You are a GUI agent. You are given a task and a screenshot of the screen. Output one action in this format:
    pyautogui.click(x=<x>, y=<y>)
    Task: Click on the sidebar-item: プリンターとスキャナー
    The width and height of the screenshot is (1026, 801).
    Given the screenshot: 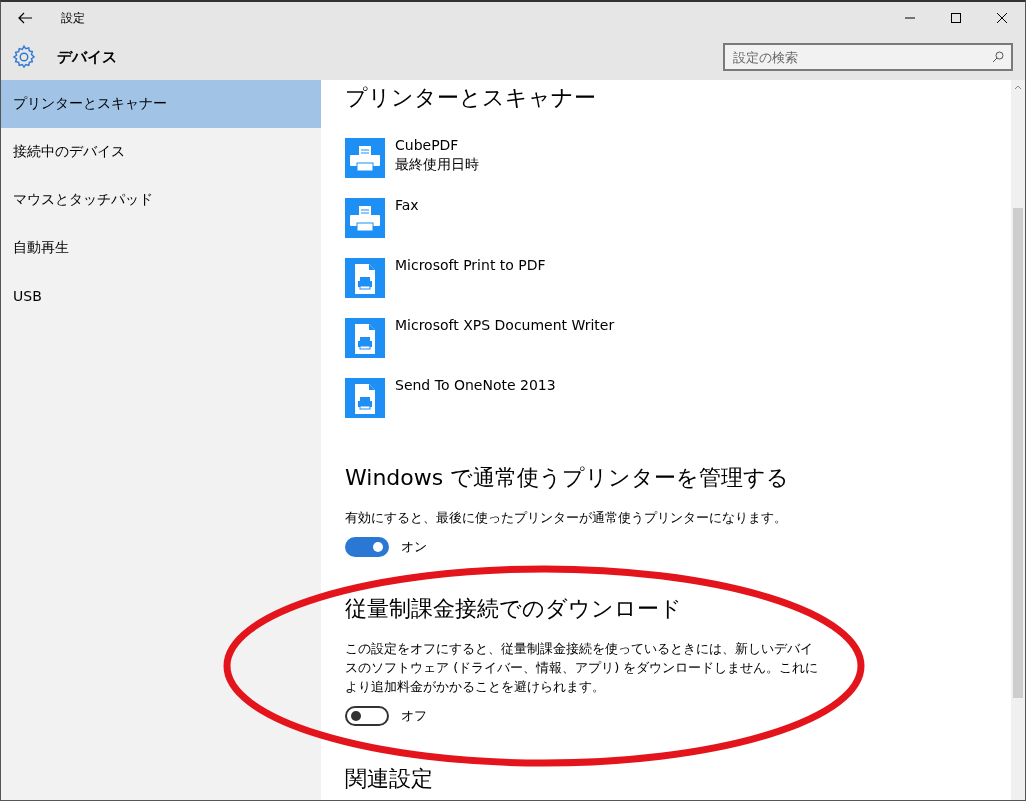 What is the action you would take?
    pyautogui.click(x=161, y=104)
    